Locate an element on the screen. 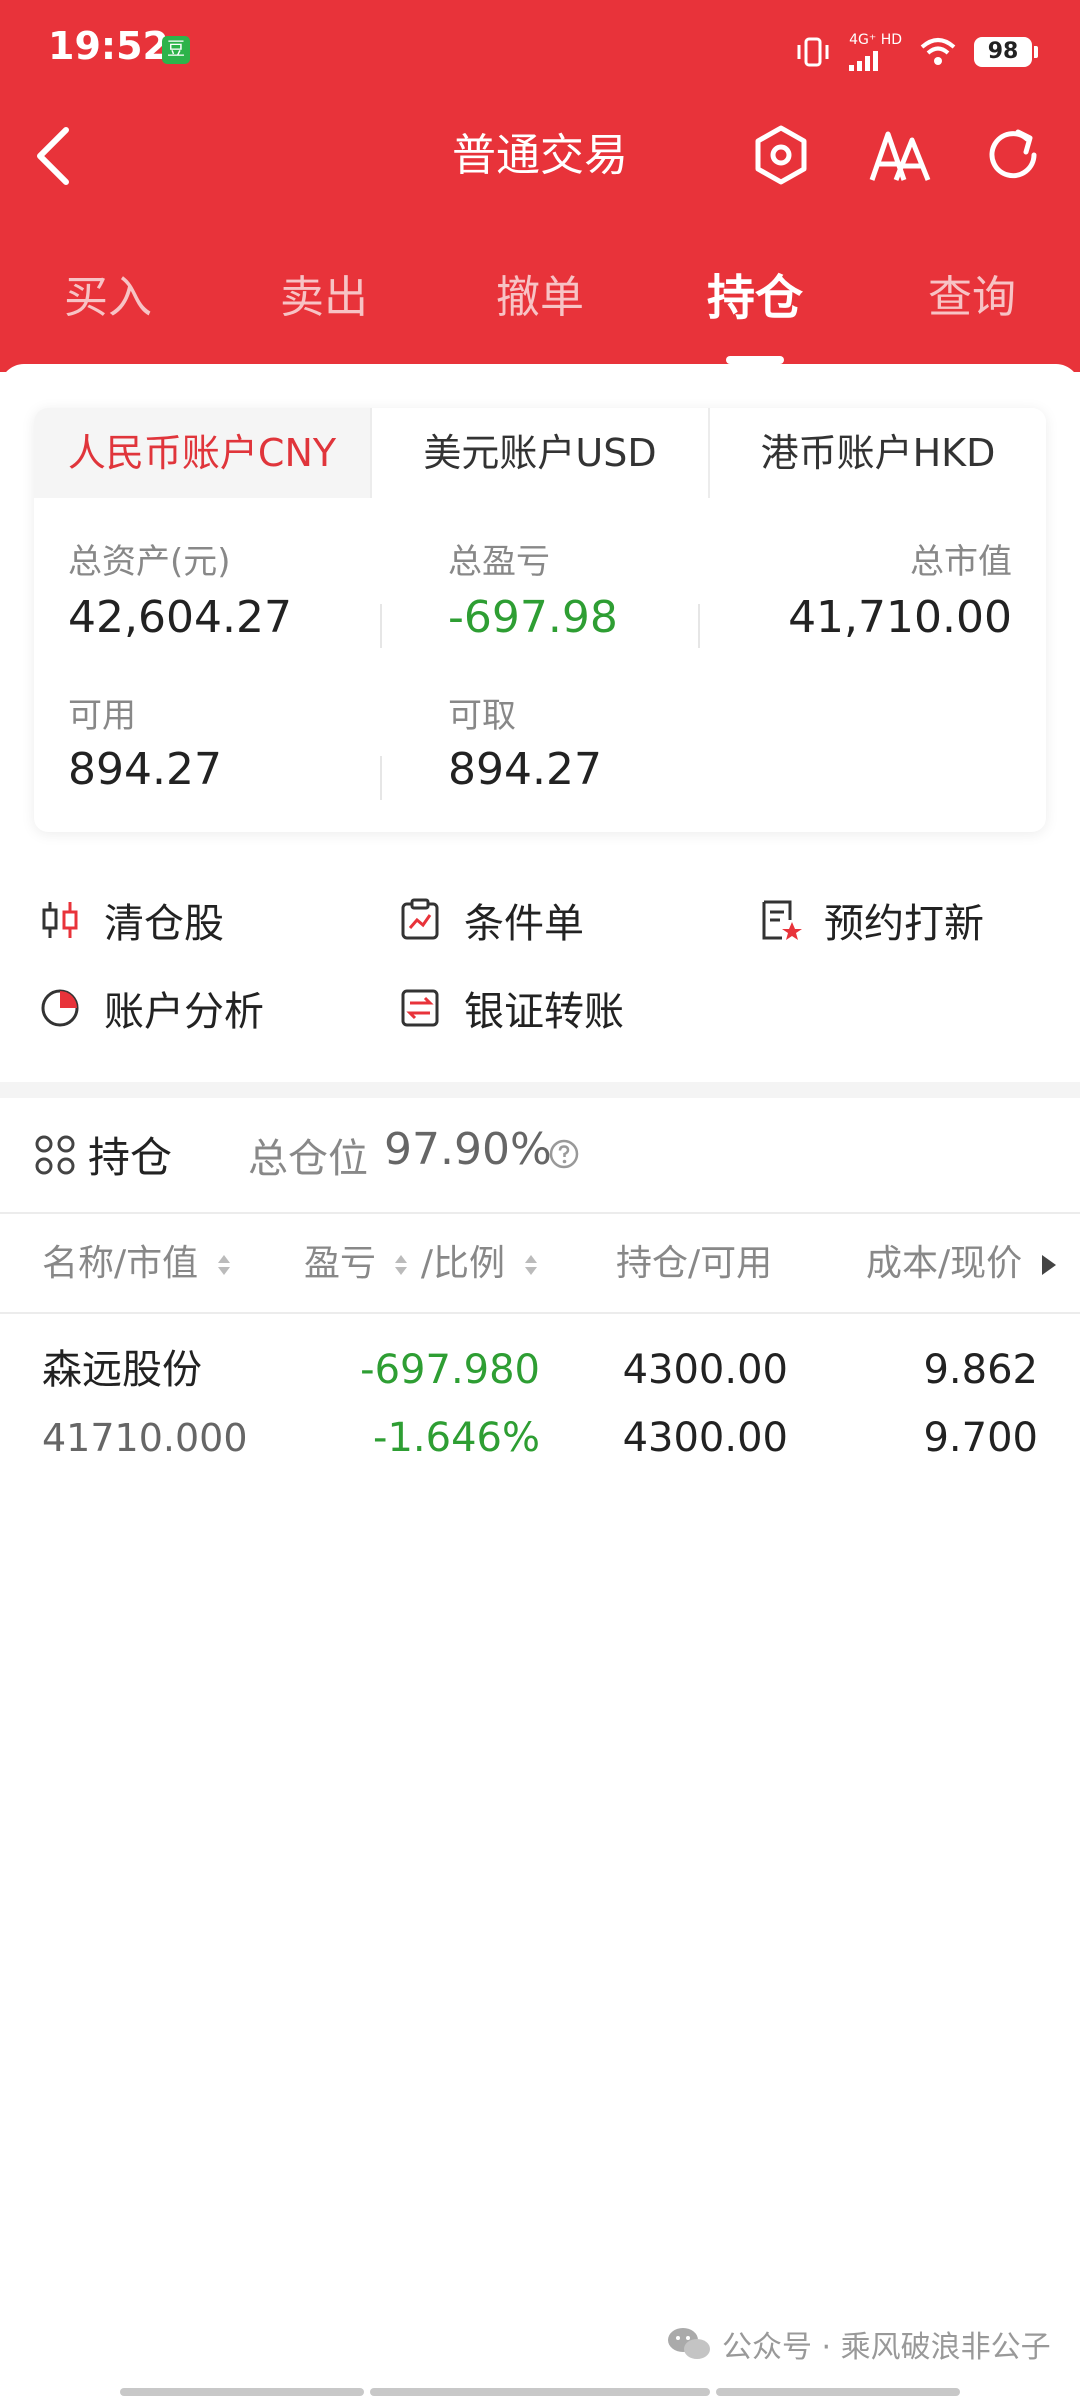 Image resolution: width=1080 pixels, height=2400 pixels. tab-account-hkd: 港币账户HKD is located at coordinates (877, 453).